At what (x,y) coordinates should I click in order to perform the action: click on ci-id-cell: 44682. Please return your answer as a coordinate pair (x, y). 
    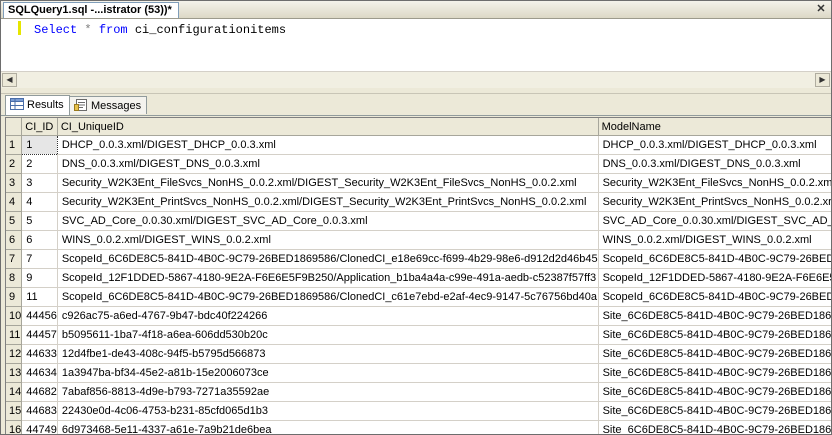
    Looking at the image, I should click on (39, 392).